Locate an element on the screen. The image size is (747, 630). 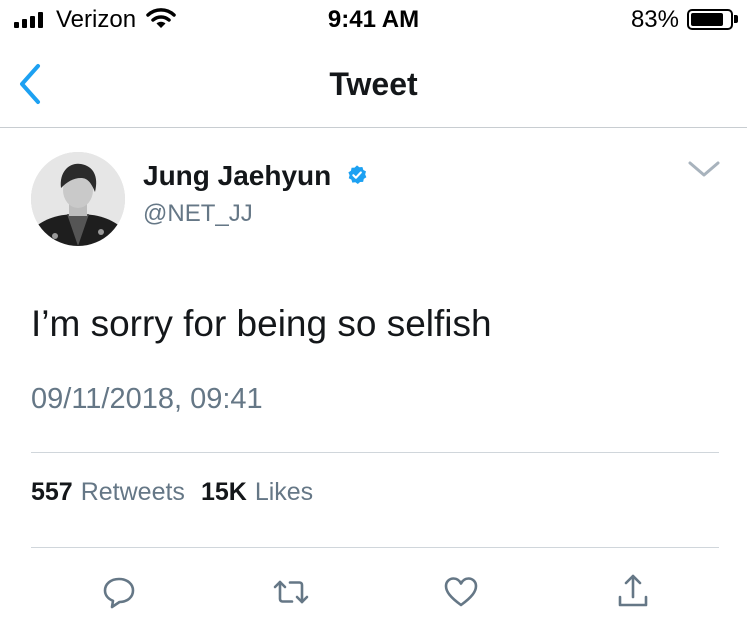
retweet-icon is located at coordinates (291, 592).